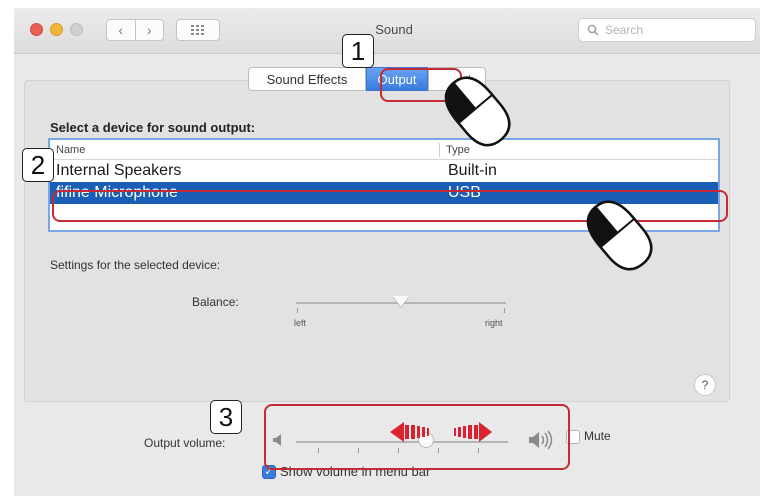 This screenshot has width=760, height=496. I want to click on forward-button: ›, so click(149, 30).